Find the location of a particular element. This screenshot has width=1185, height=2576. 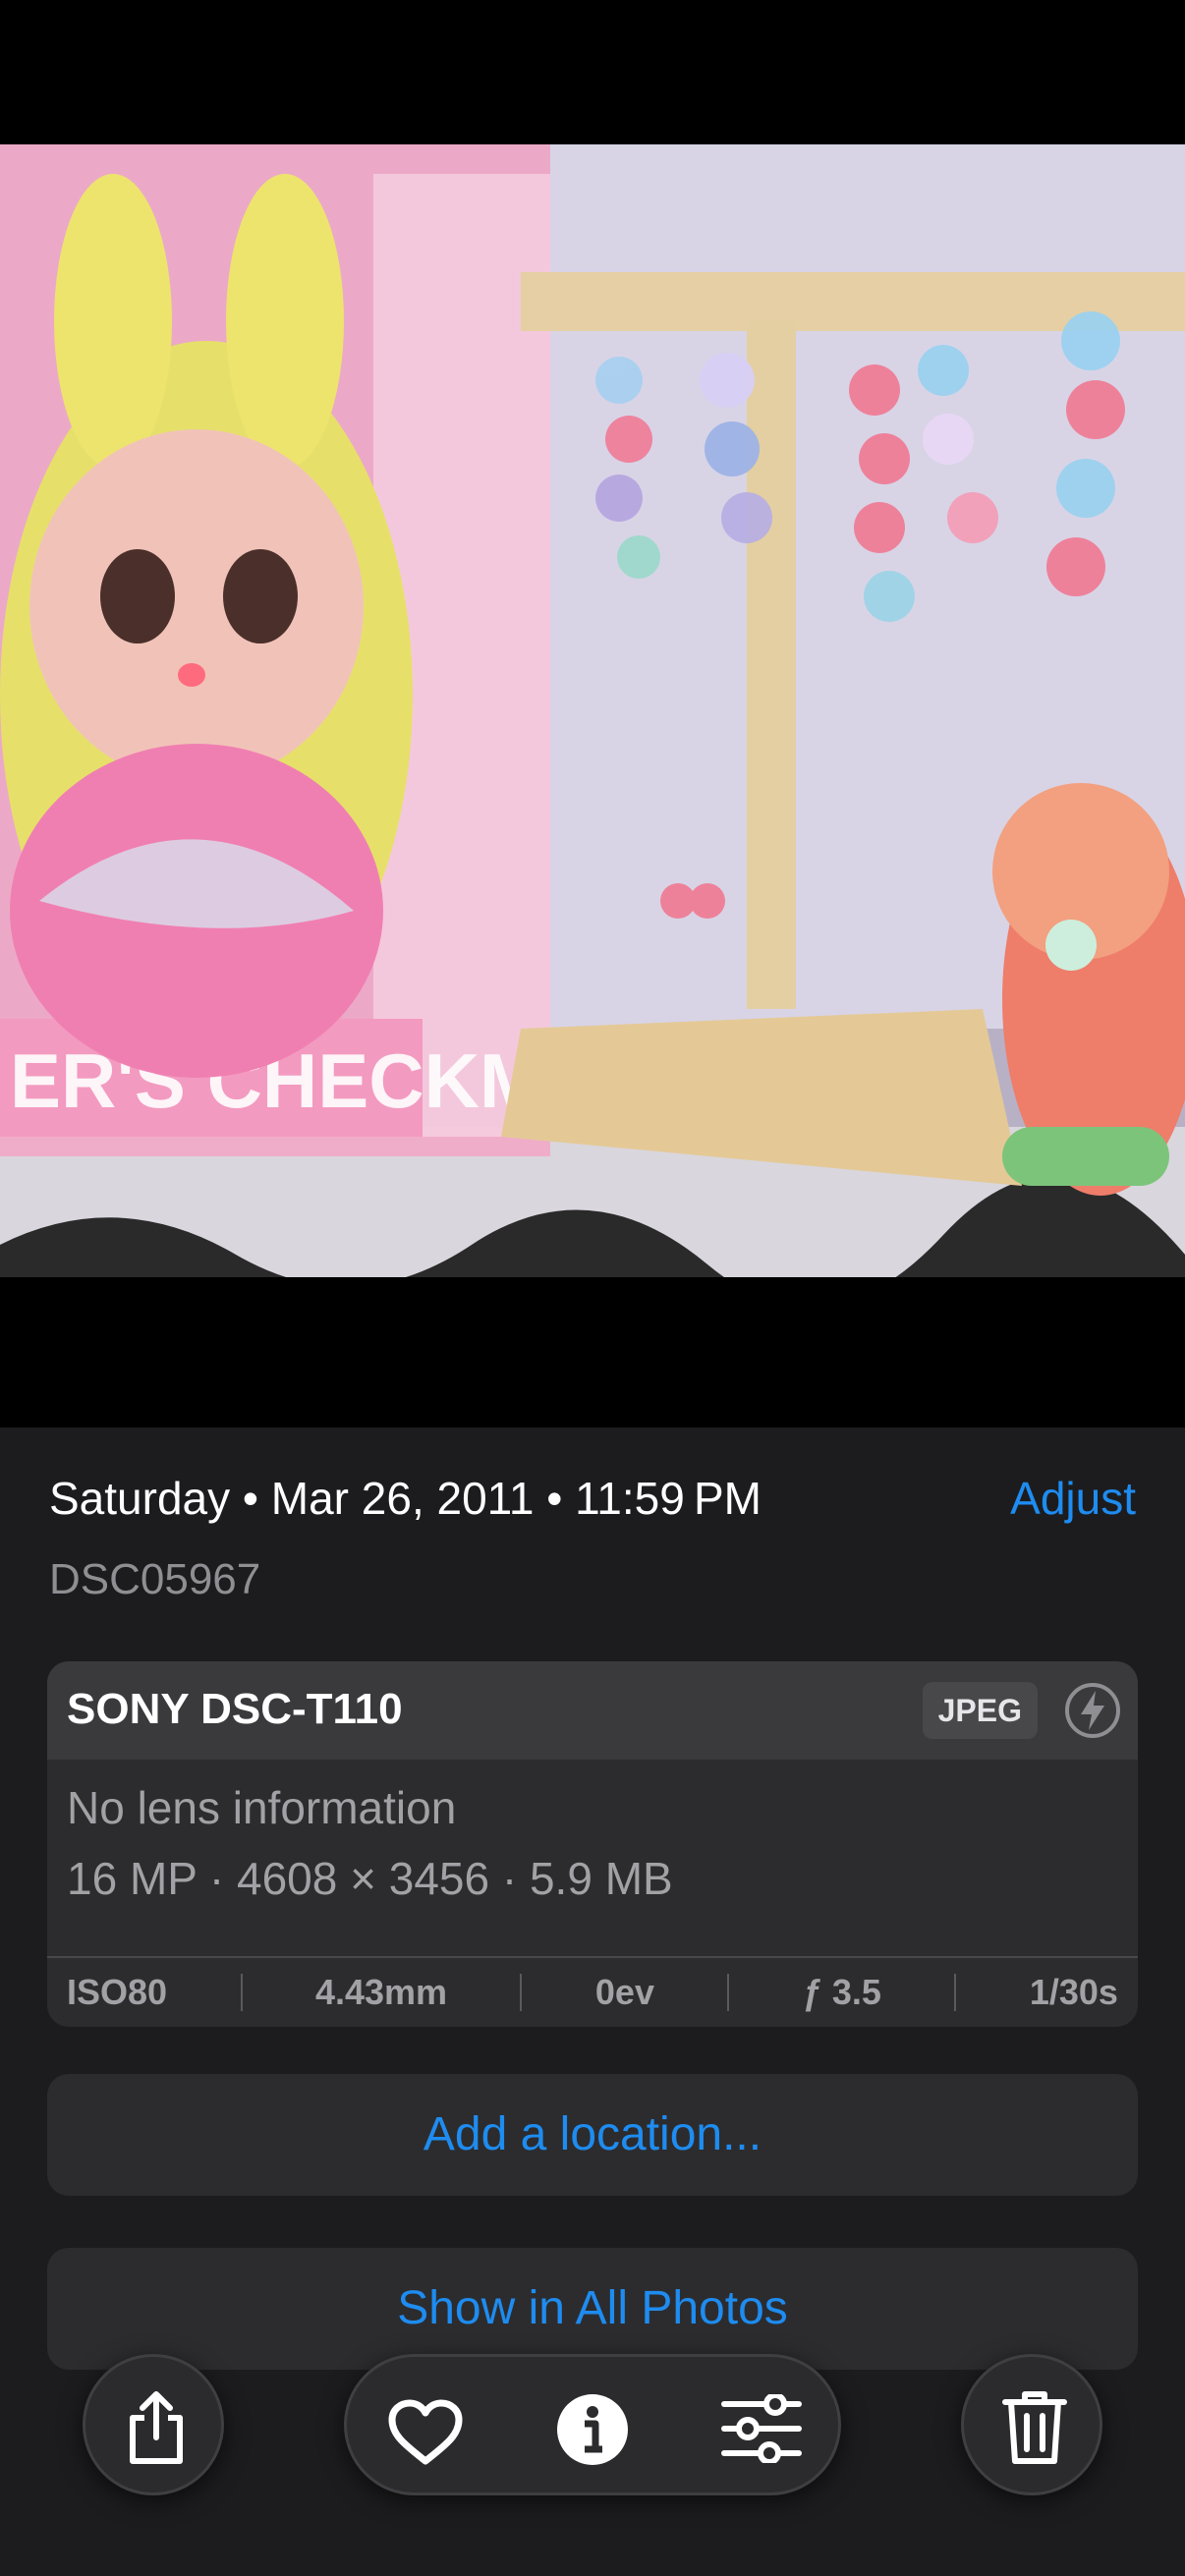

exif-exposure-bias: 0ev is located at coordinates (624, 1992).